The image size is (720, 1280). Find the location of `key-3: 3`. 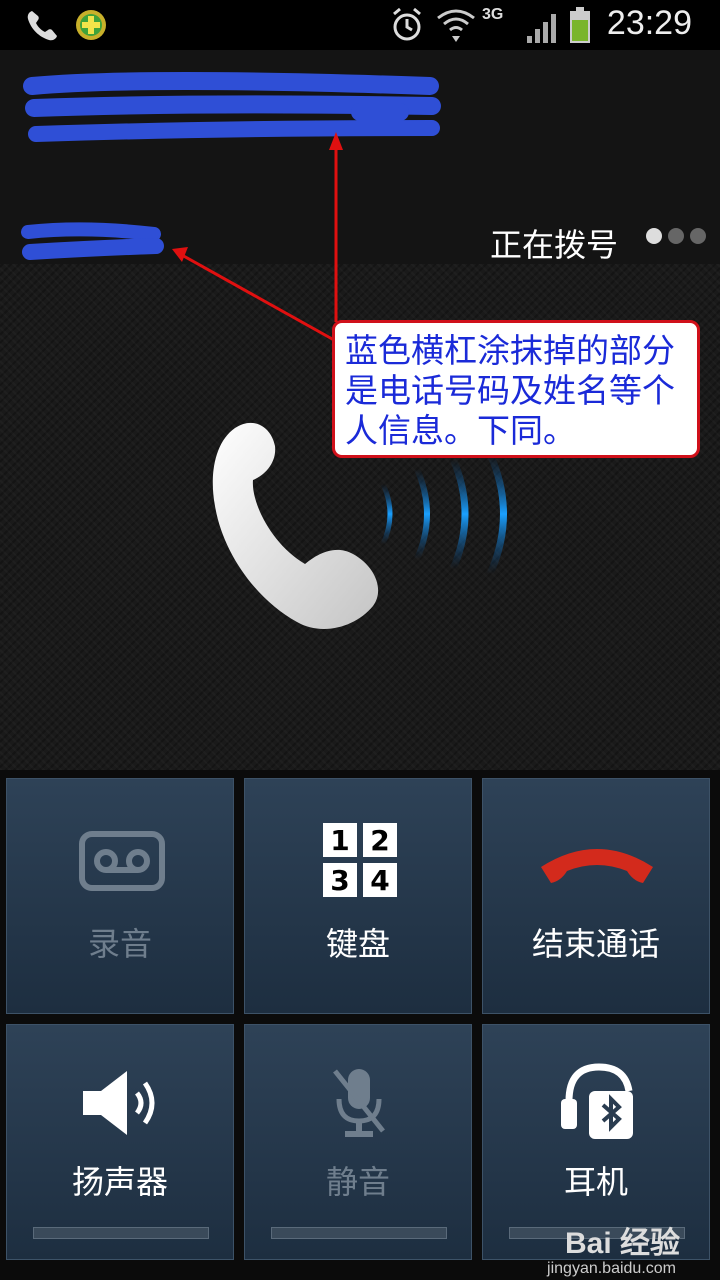

key-3: 3 is located at coordinates (340, 880).